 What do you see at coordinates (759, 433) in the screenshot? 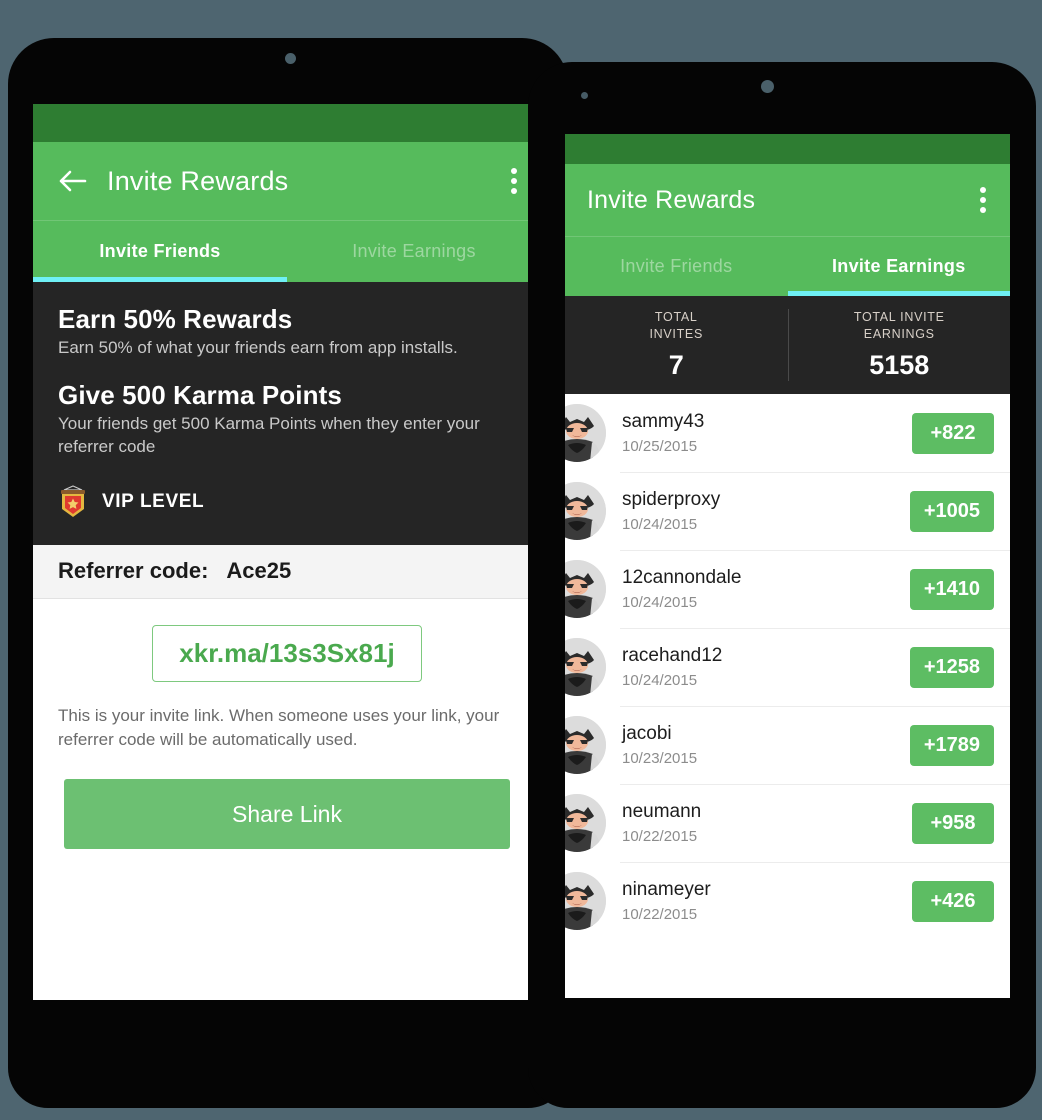
I see `invite-row-text: sammy43 10/25/2015` at bounding box center [759, 433].